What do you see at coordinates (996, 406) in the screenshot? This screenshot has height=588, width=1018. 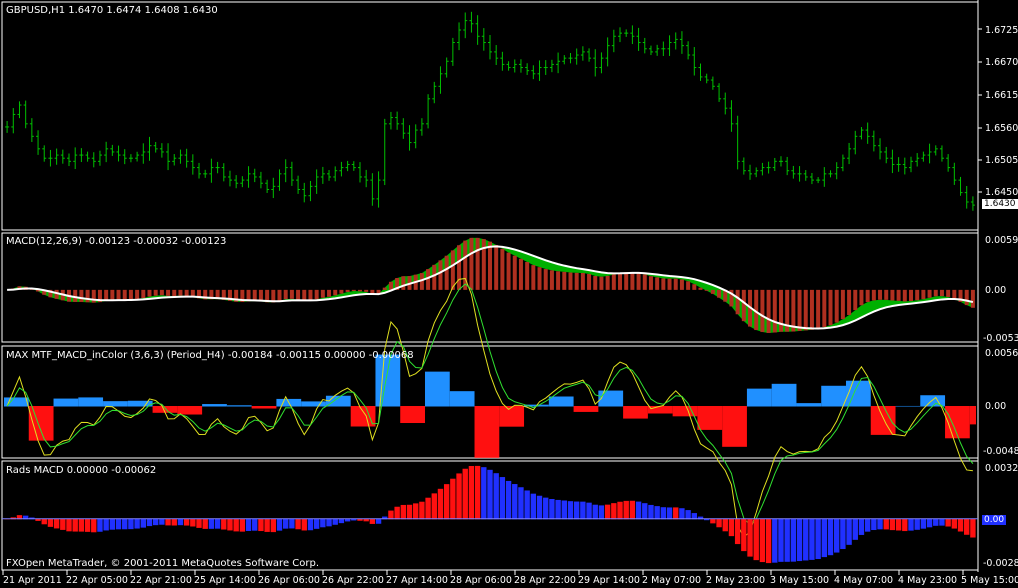 I see `mtf-axis-label: 0.00` at bounding box center [996, 406].